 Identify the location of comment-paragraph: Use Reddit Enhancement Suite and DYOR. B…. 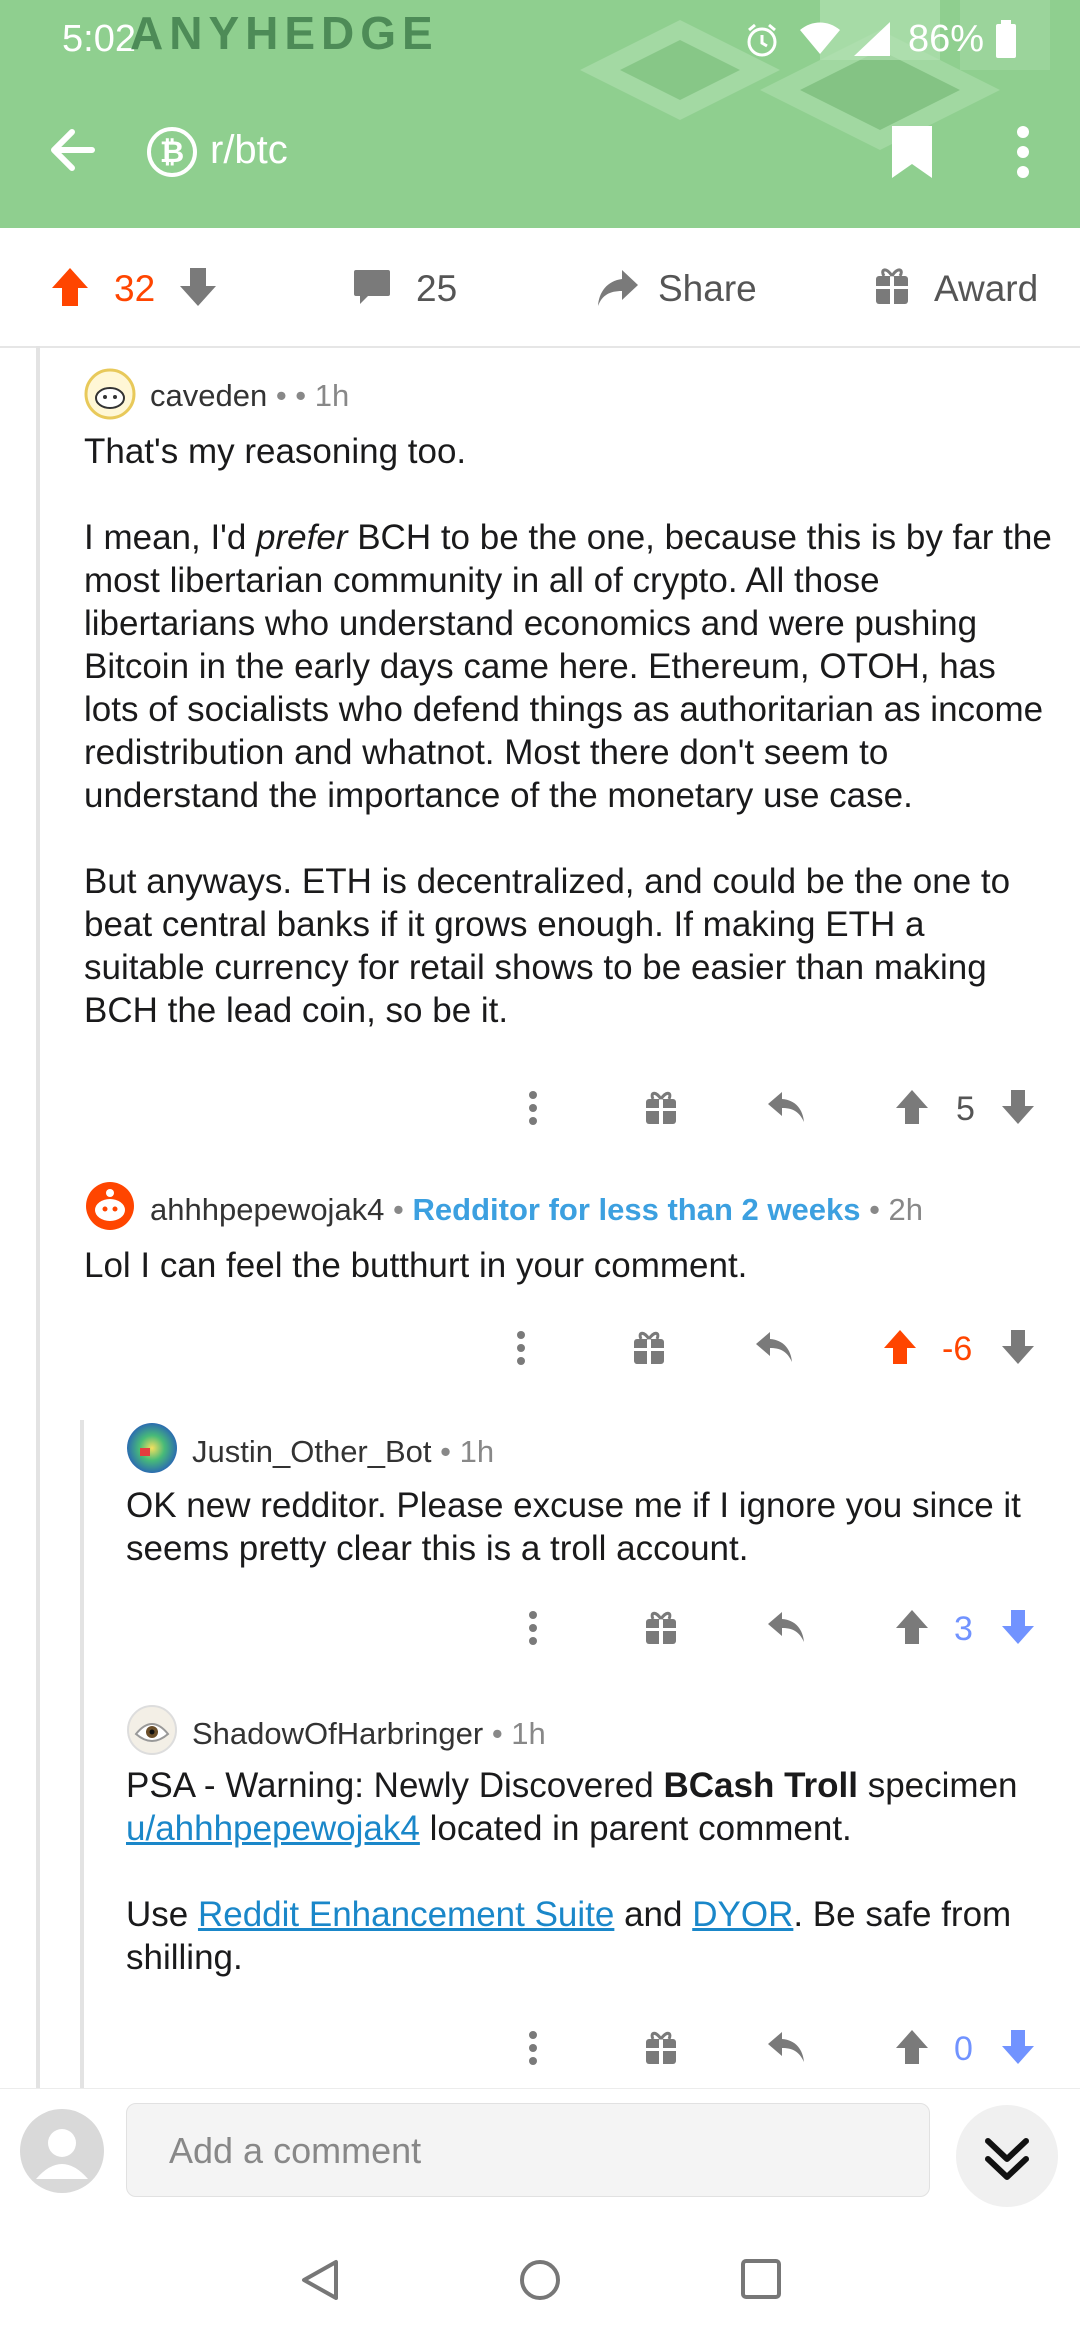
(569, 1936).